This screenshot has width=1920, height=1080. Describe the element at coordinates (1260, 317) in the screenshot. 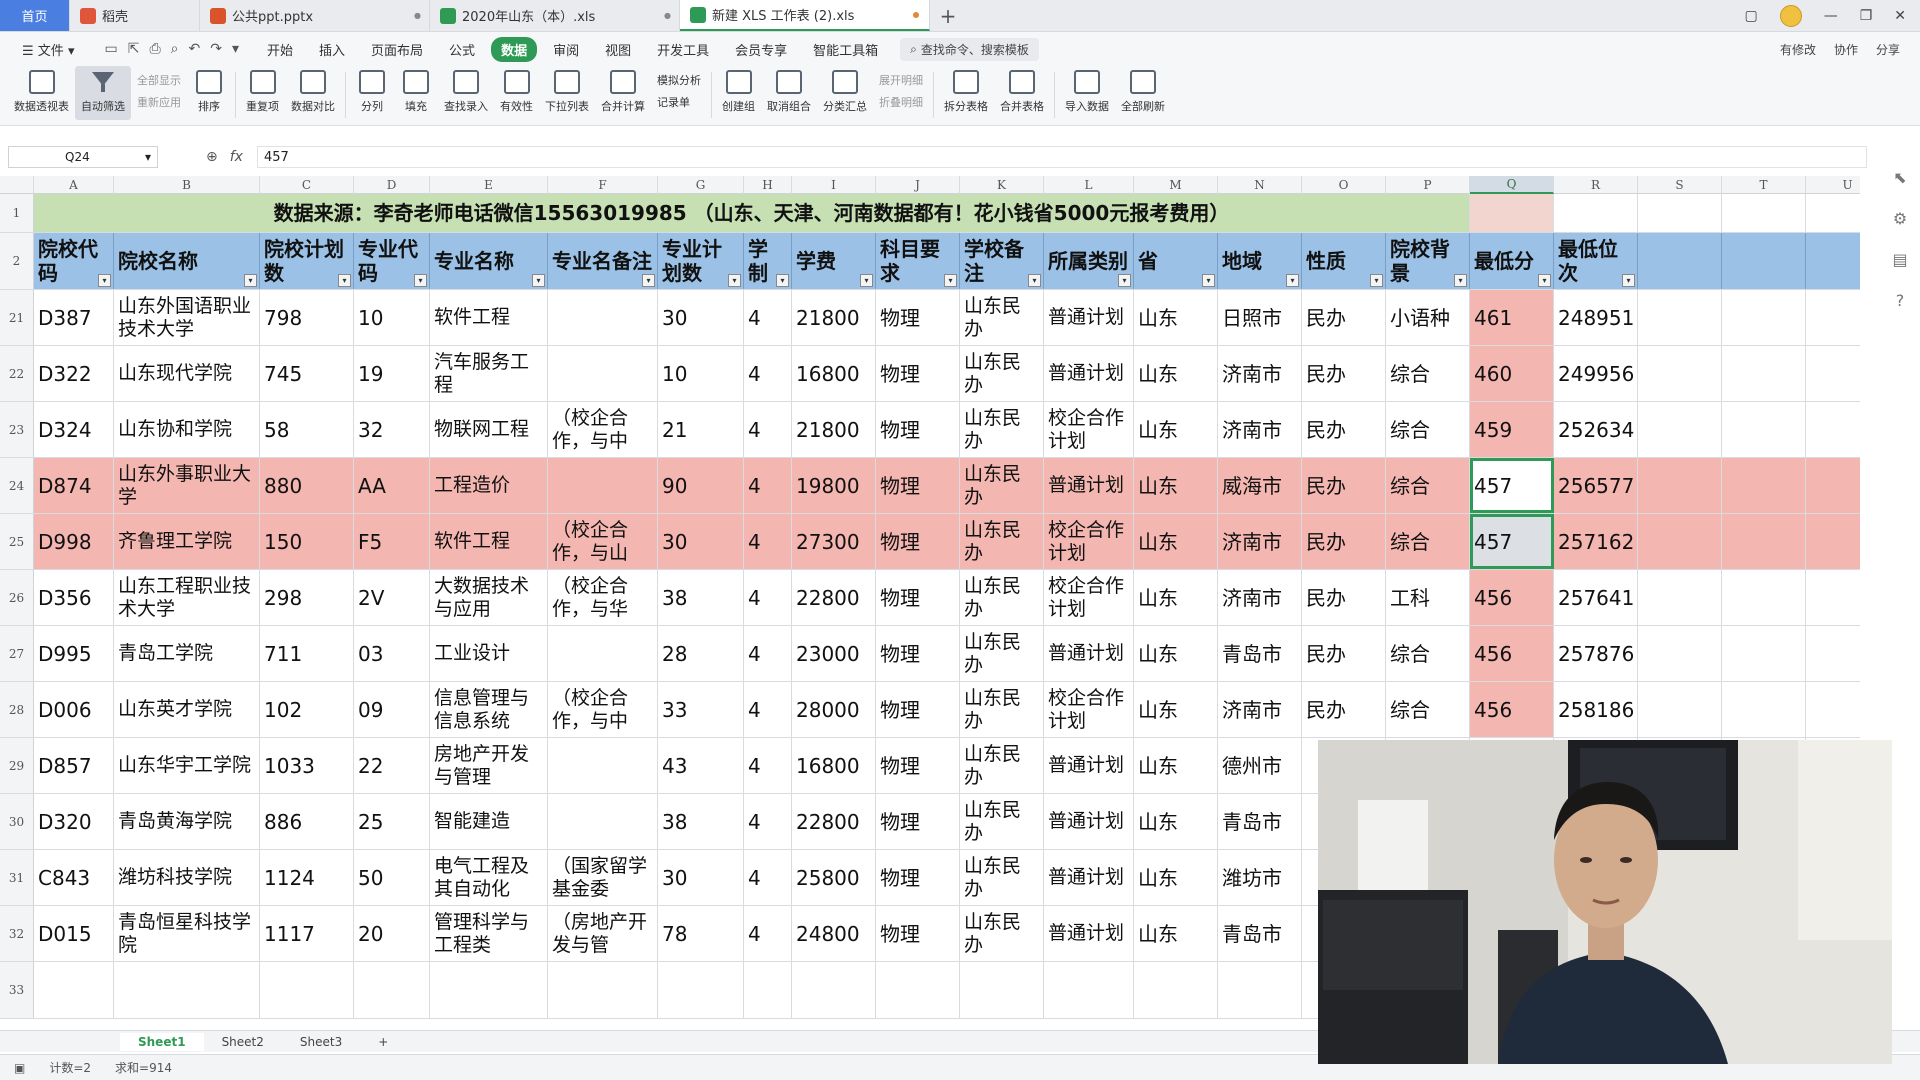

I see `table-cell: 日照市` at that location.